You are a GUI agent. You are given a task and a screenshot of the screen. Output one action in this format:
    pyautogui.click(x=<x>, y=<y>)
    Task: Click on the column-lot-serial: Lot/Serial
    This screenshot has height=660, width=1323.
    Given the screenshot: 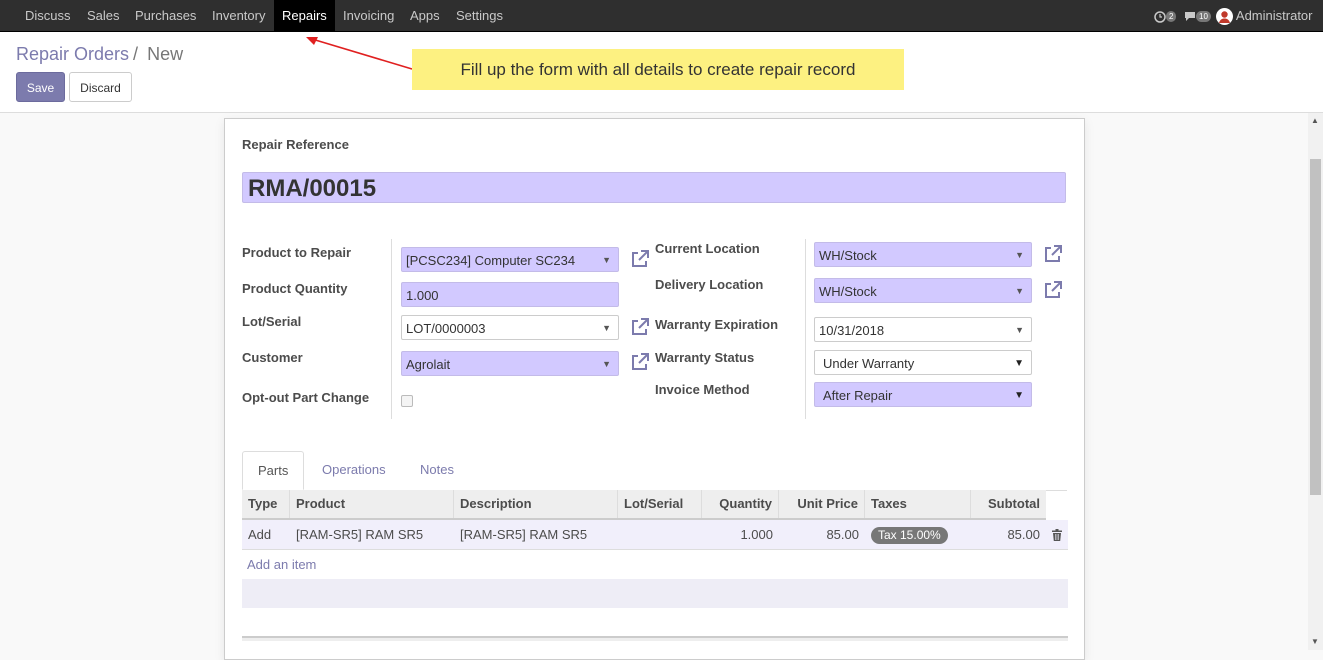 What is the action you would take?
    pyautogui.click(x=660, y=504)
    